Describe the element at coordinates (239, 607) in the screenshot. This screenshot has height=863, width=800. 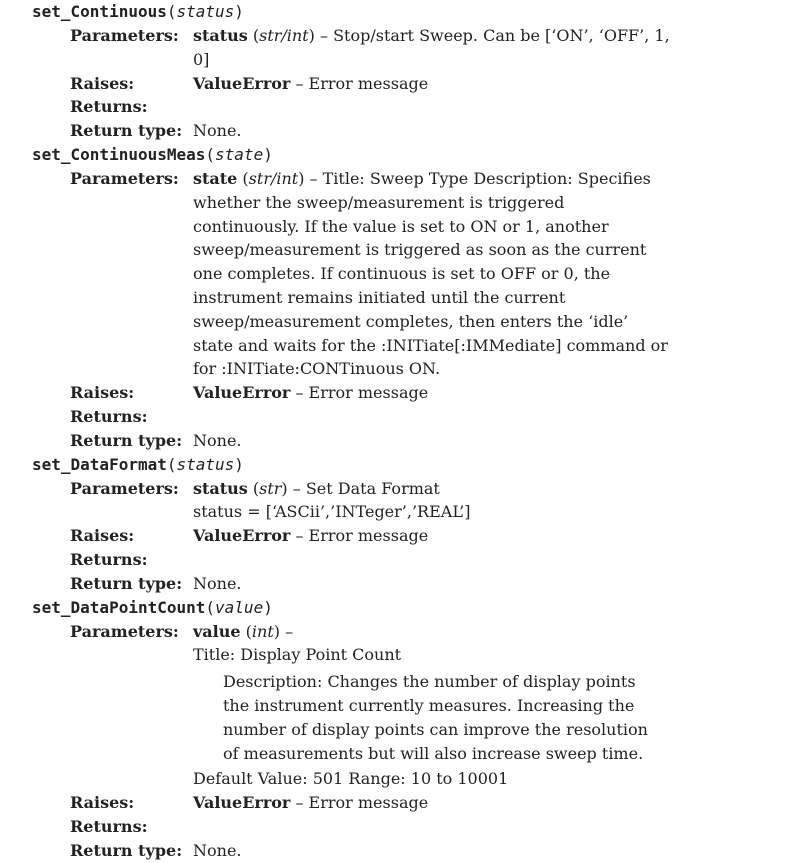
I see `method-param: value` at that location.